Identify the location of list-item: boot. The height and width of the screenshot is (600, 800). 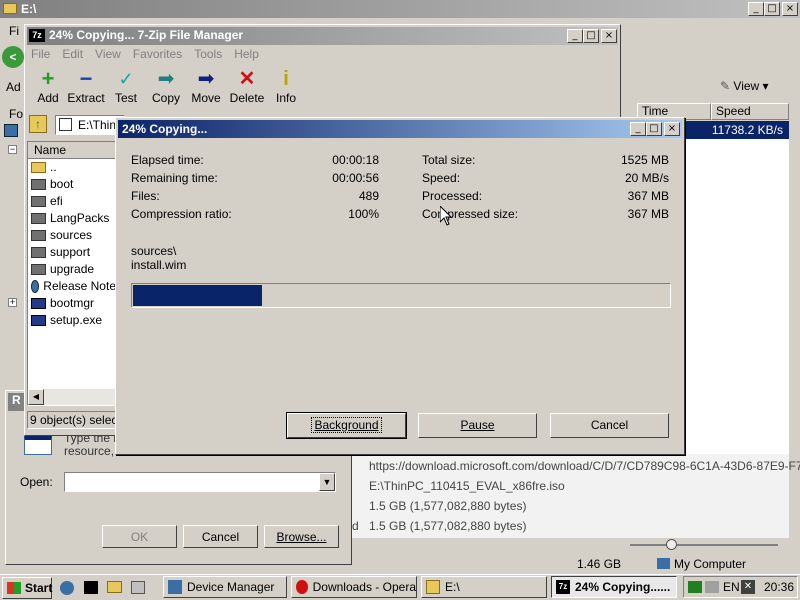
(72, 184).